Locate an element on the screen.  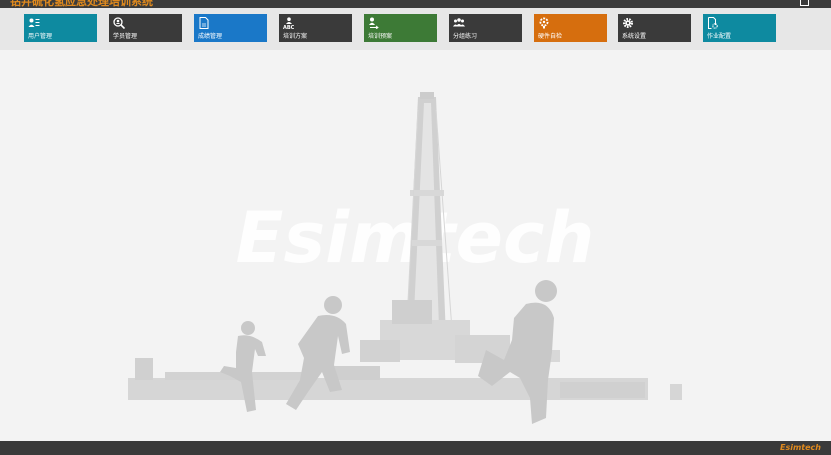
tile-label: 培训预案 is located at coordinates (380, 36).